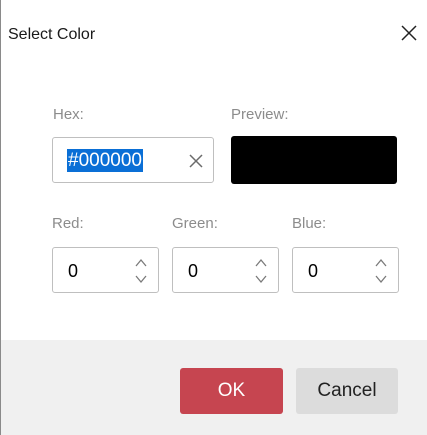 The height and width of the screenshot is (435, 427). I want to click on green-stepper, so click(261, 271).